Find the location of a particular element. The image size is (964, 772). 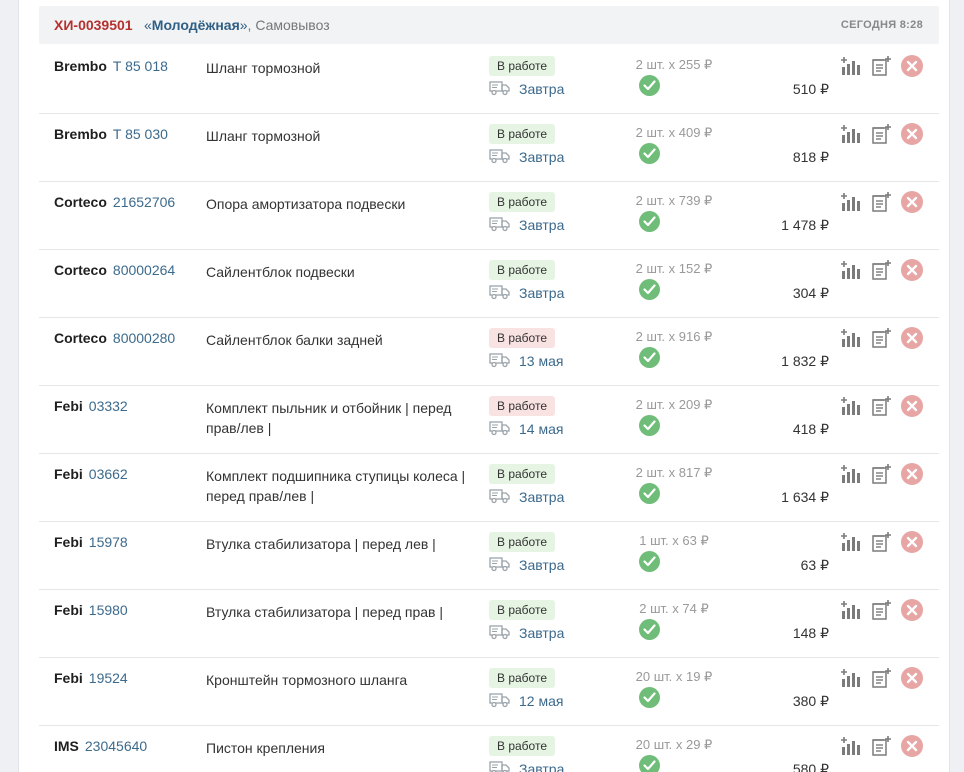

item-description: Шланг тормозной is located at coordinates (263, 68).